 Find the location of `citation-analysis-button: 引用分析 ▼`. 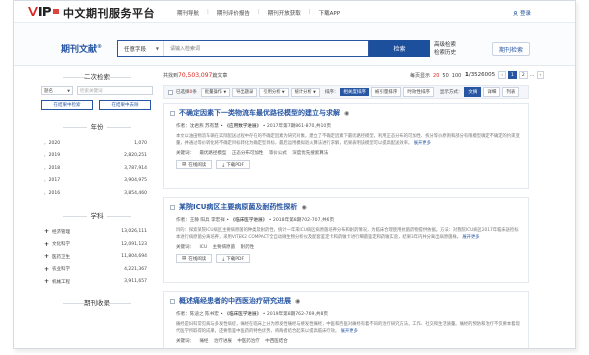

citation-analysis-button: 引用分析 ▼ is located at coordinates (274, 92).